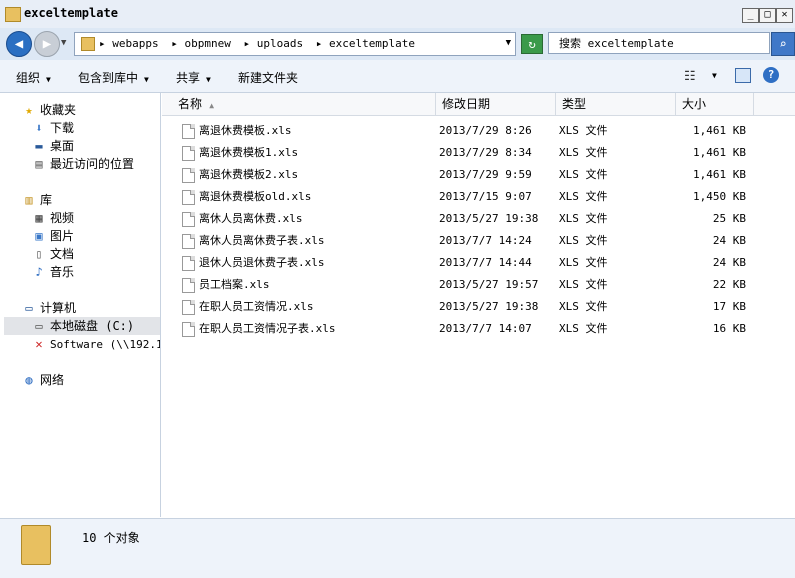 The image size is (795, 578). What do you see at coordinates (111, 538) in the screenshot?
I see `item-count: 10 个对象` at bounding box center [111, 538].